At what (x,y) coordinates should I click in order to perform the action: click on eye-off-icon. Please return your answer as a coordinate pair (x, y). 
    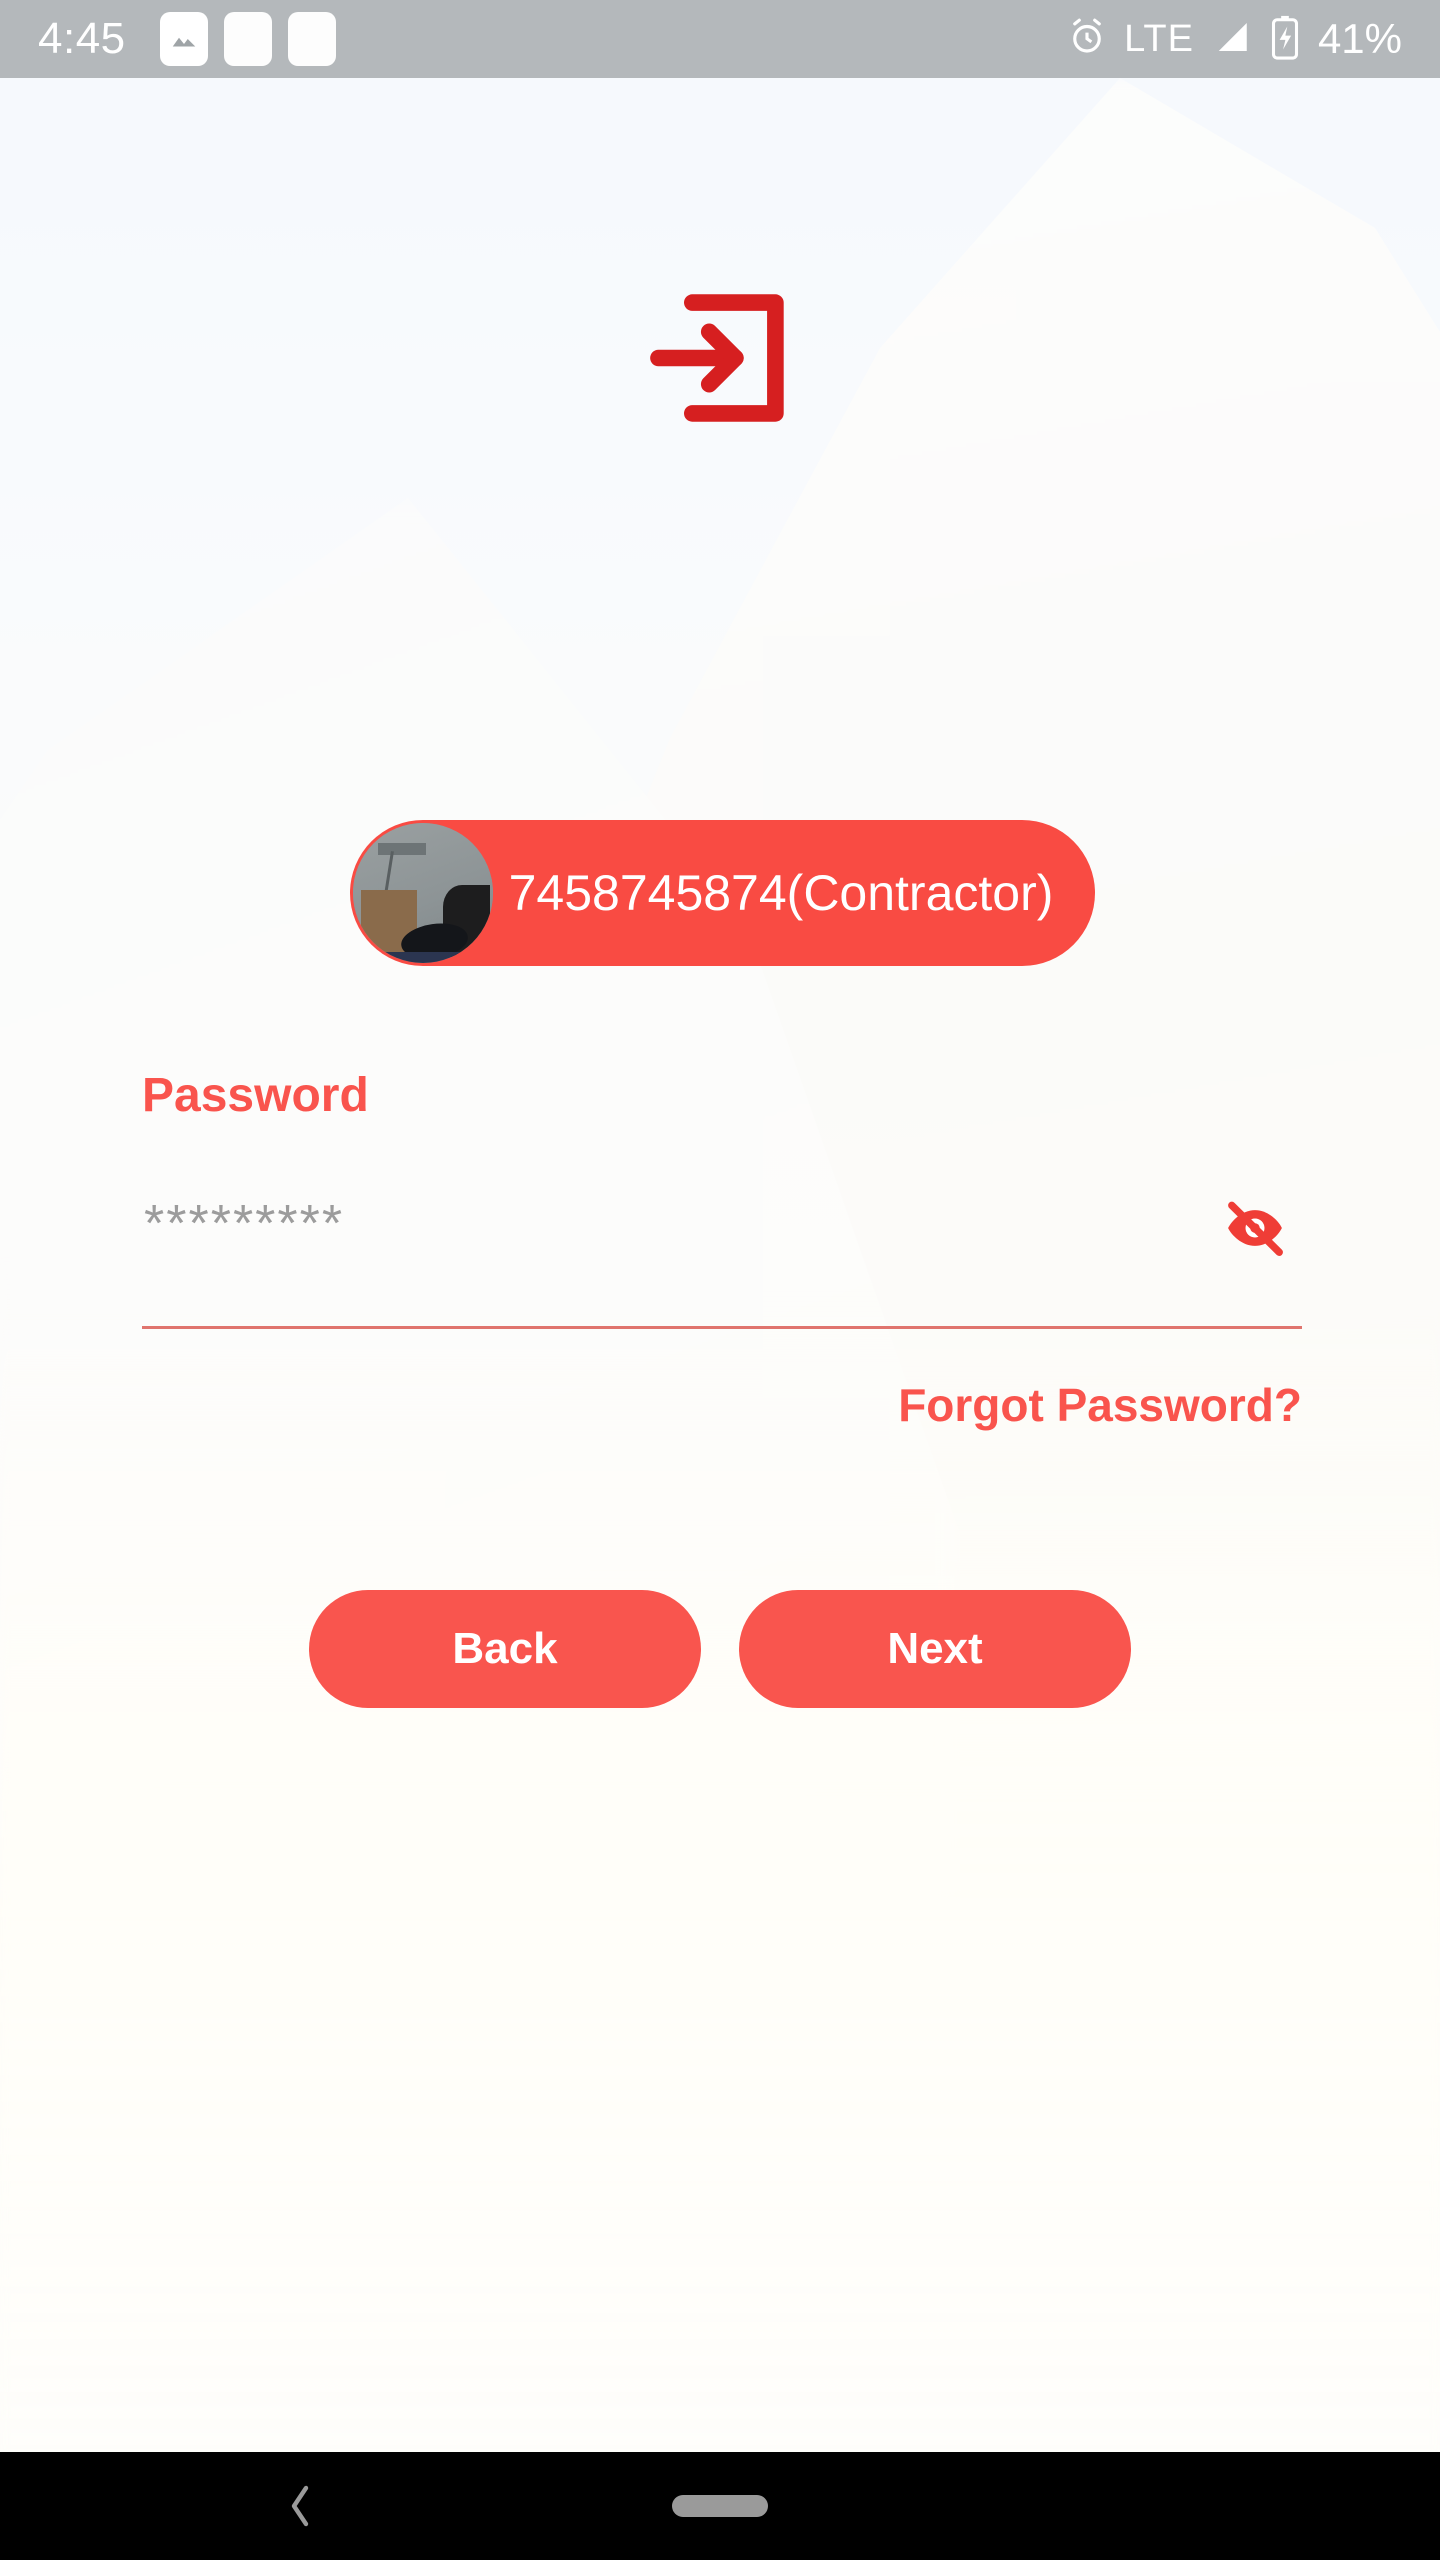
    Looking at the image, I should click on (1255, 1228).